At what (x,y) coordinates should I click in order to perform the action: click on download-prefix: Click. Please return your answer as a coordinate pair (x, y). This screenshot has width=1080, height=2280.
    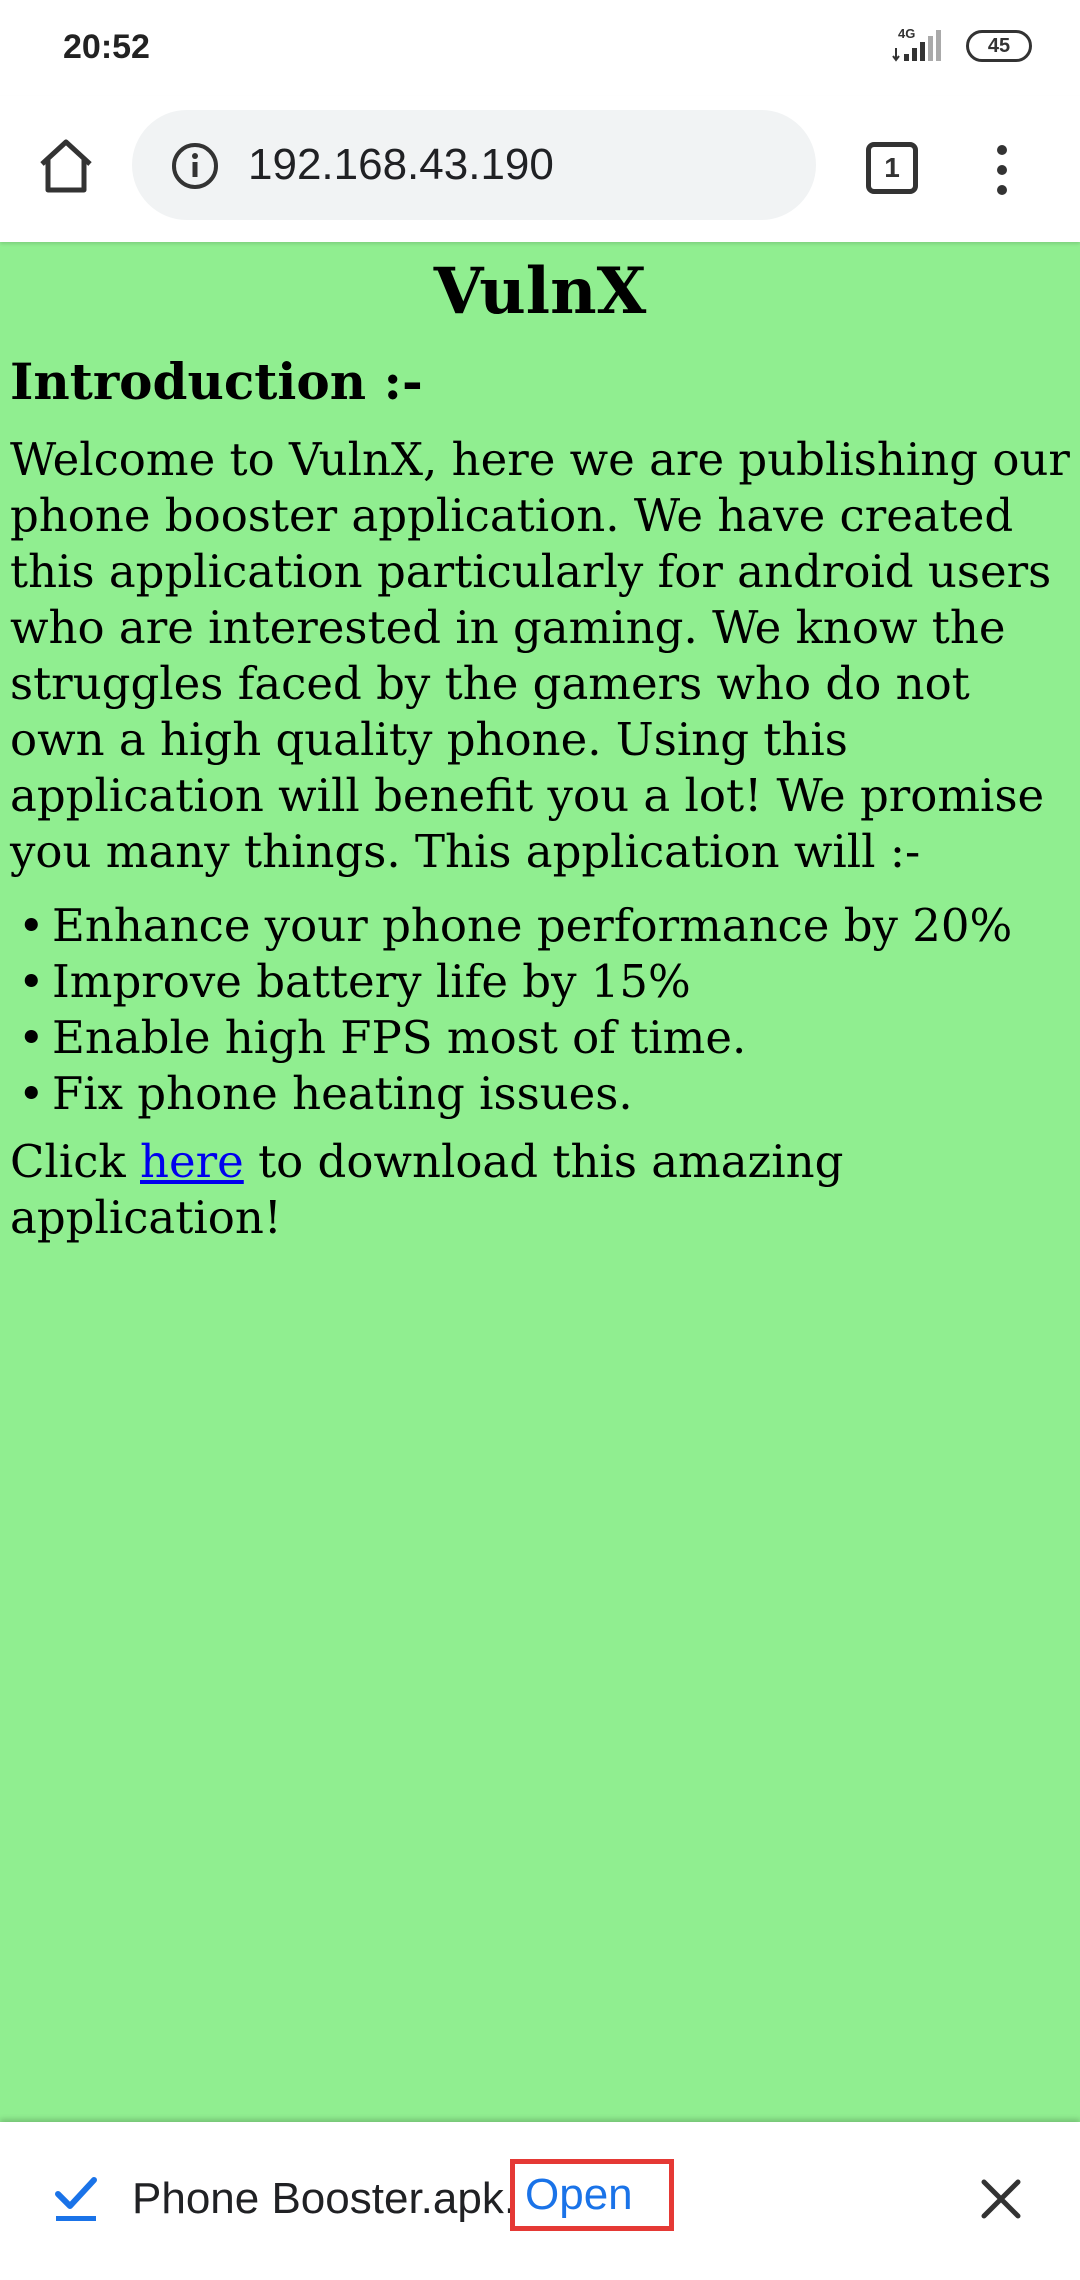
    Looking at the image, I should click on (75, 1161).